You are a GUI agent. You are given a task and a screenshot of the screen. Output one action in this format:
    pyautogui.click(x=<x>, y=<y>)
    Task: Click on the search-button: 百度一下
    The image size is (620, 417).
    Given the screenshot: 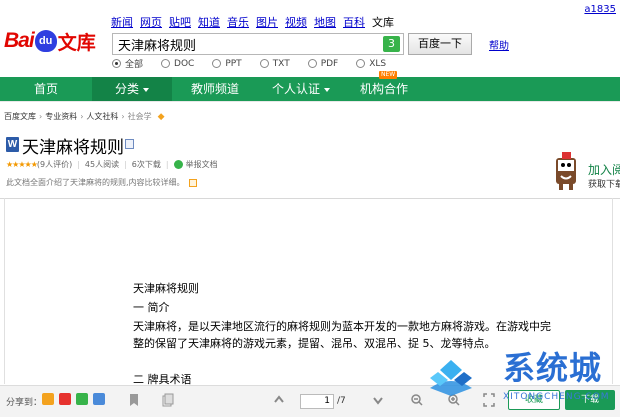 What is the action you would take?
    pyautogui.click(x=440, y=44)
    